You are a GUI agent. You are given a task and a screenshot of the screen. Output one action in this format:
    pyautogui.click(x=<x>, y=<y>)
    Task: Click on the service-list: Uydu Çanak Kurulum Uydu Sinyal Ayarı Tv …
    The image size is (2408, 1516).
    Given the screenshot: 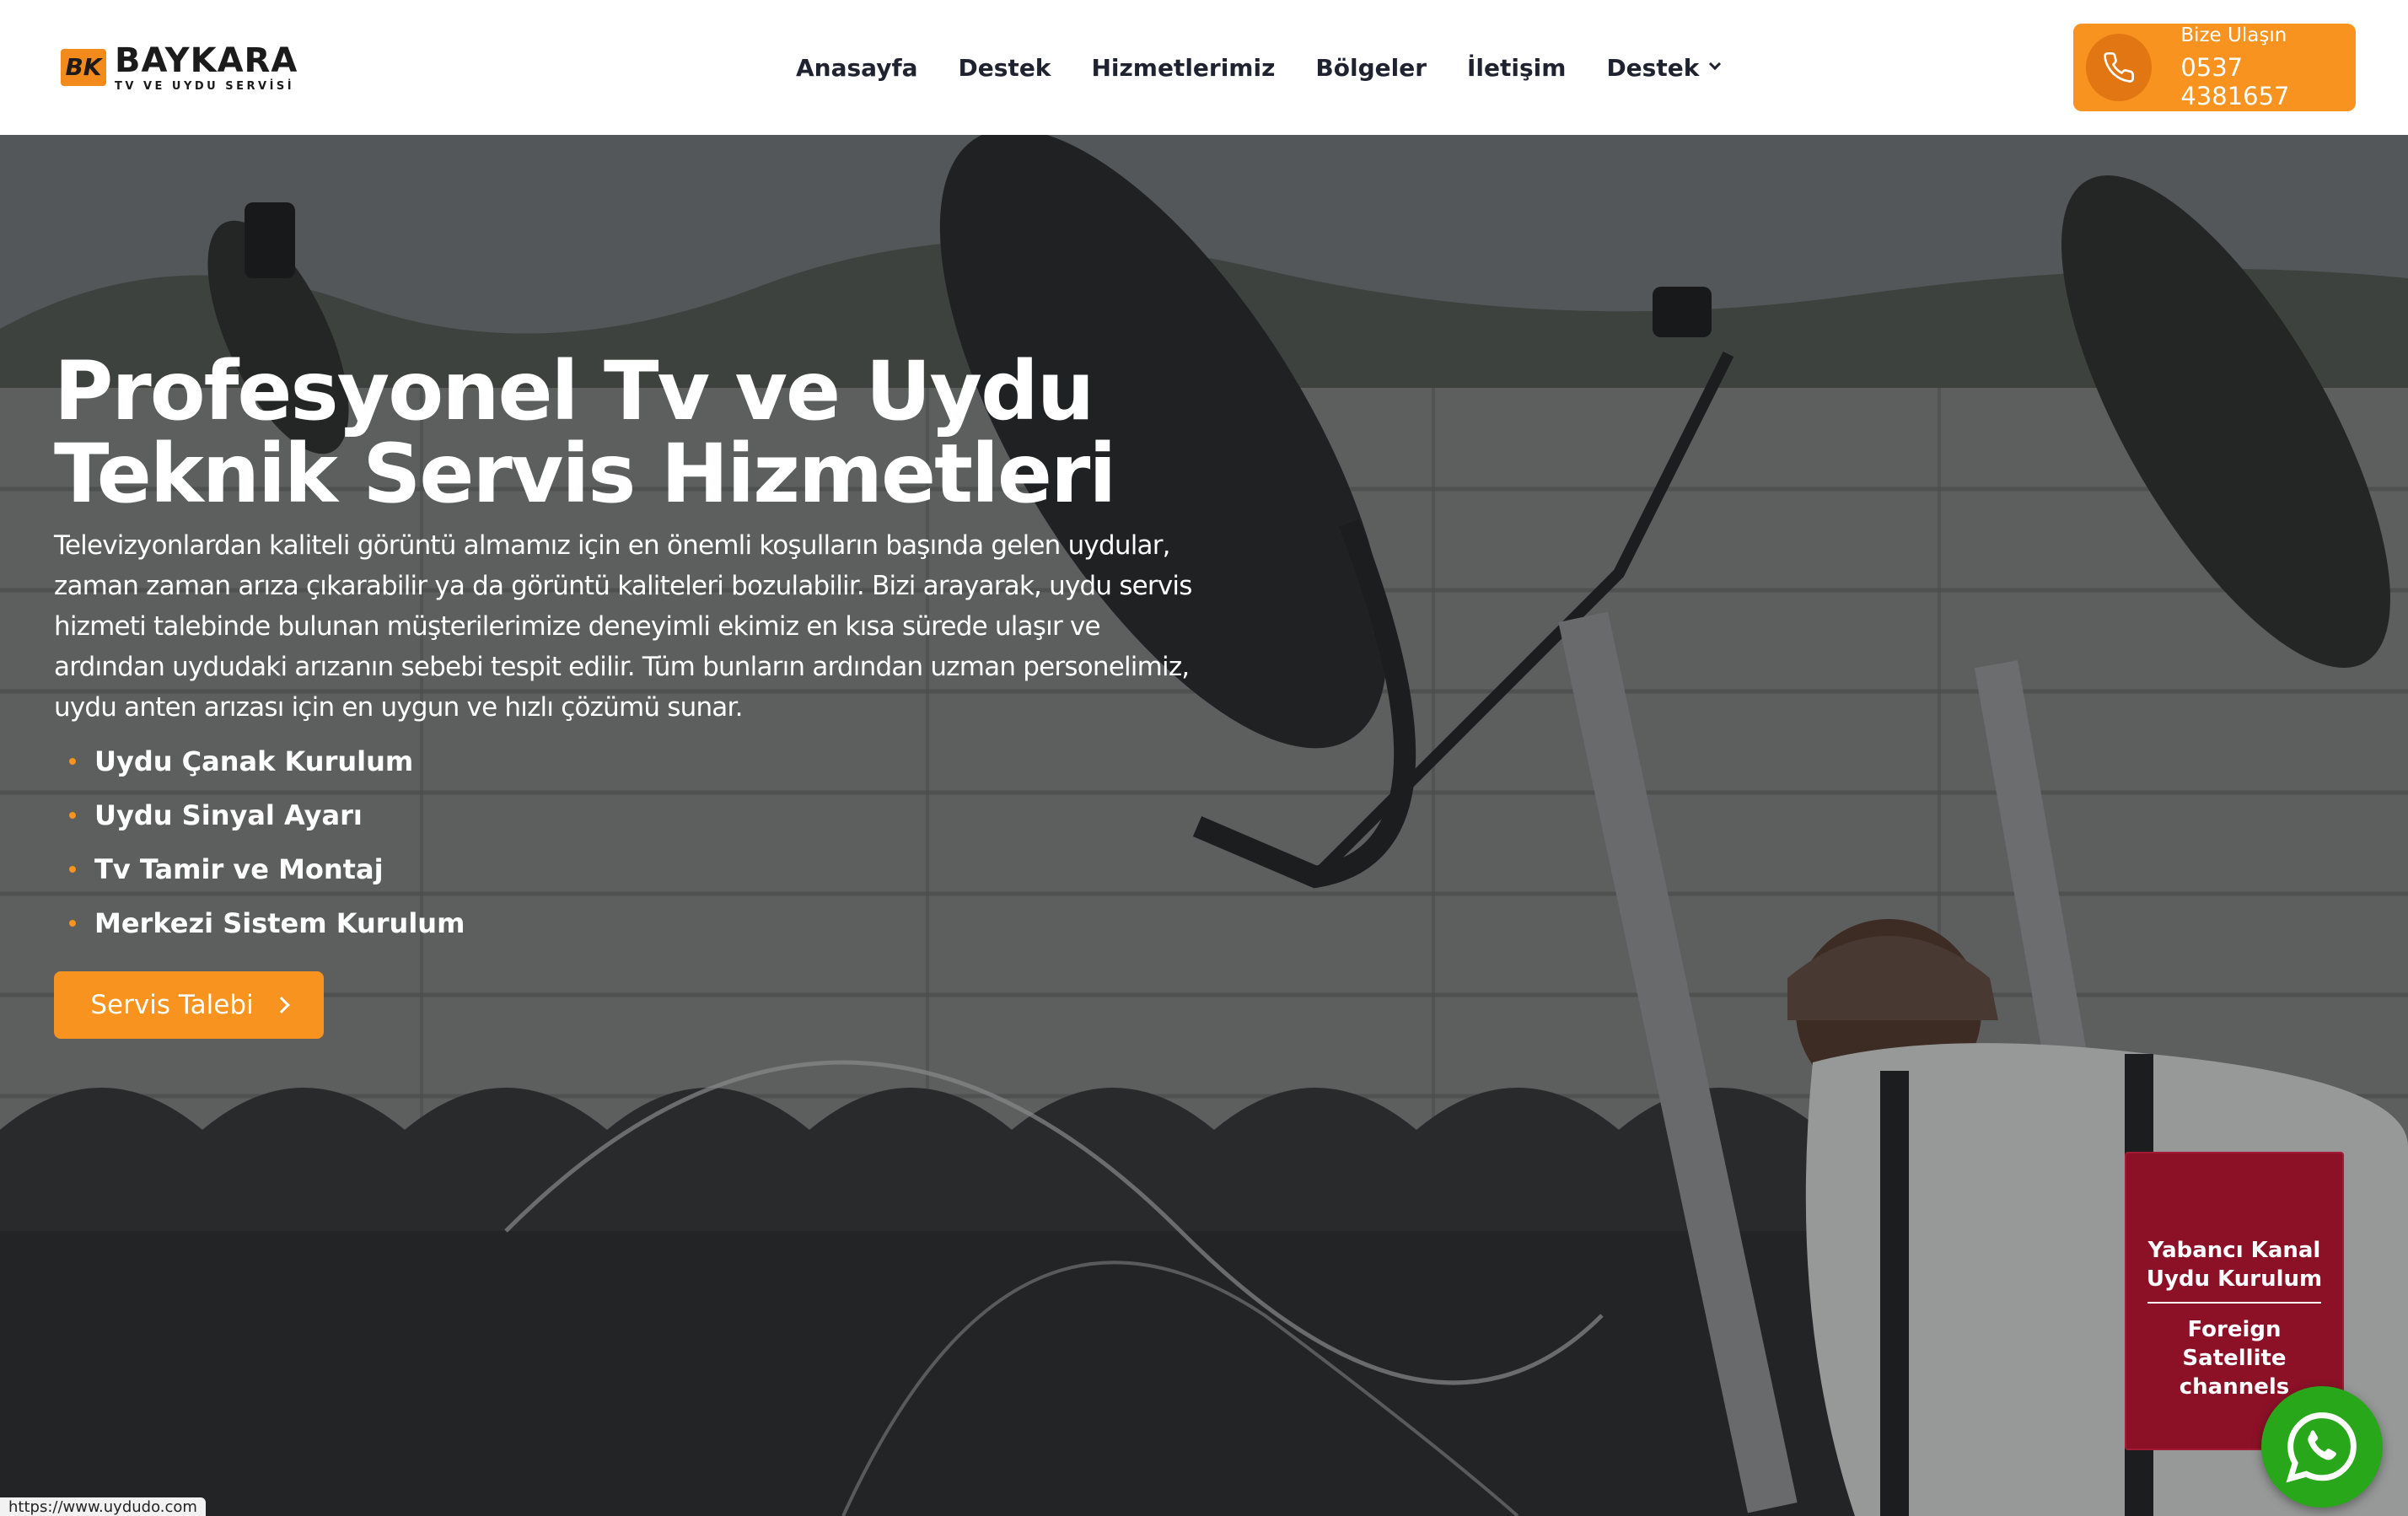 What is the action you would take?
    pyautogui.click(x=652, y=842)
    